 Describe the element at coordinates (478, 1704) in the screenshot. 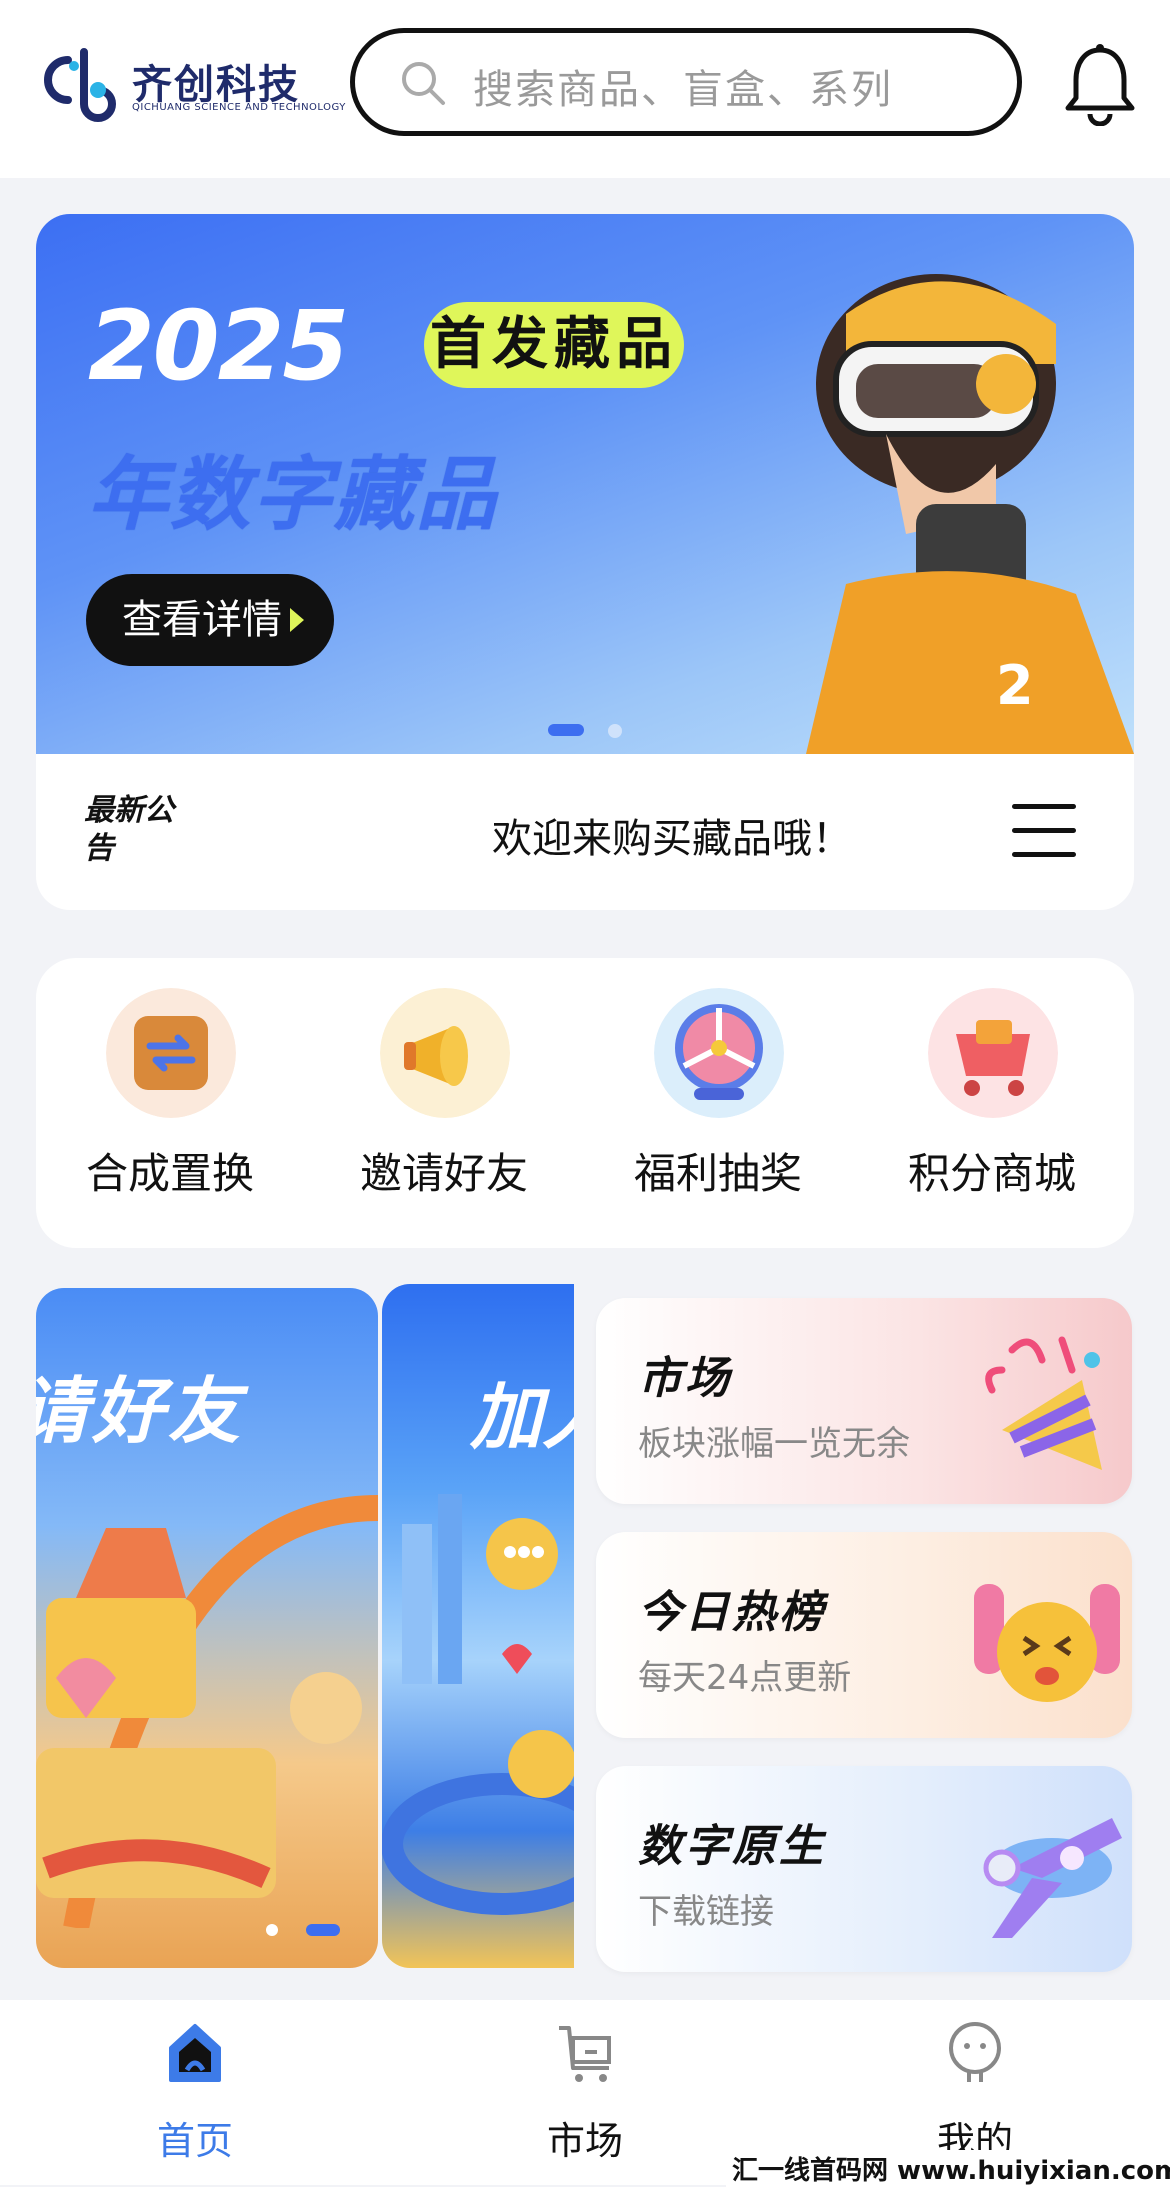

I see `city-illustration` at that location.